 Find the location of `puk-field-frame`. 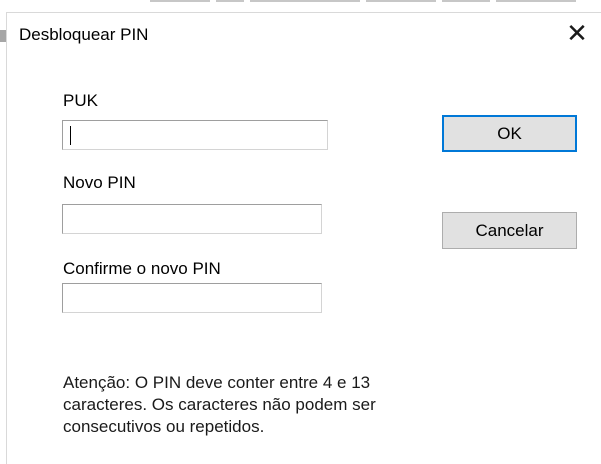

puk-field-frame is located at coordinates (195, 135).